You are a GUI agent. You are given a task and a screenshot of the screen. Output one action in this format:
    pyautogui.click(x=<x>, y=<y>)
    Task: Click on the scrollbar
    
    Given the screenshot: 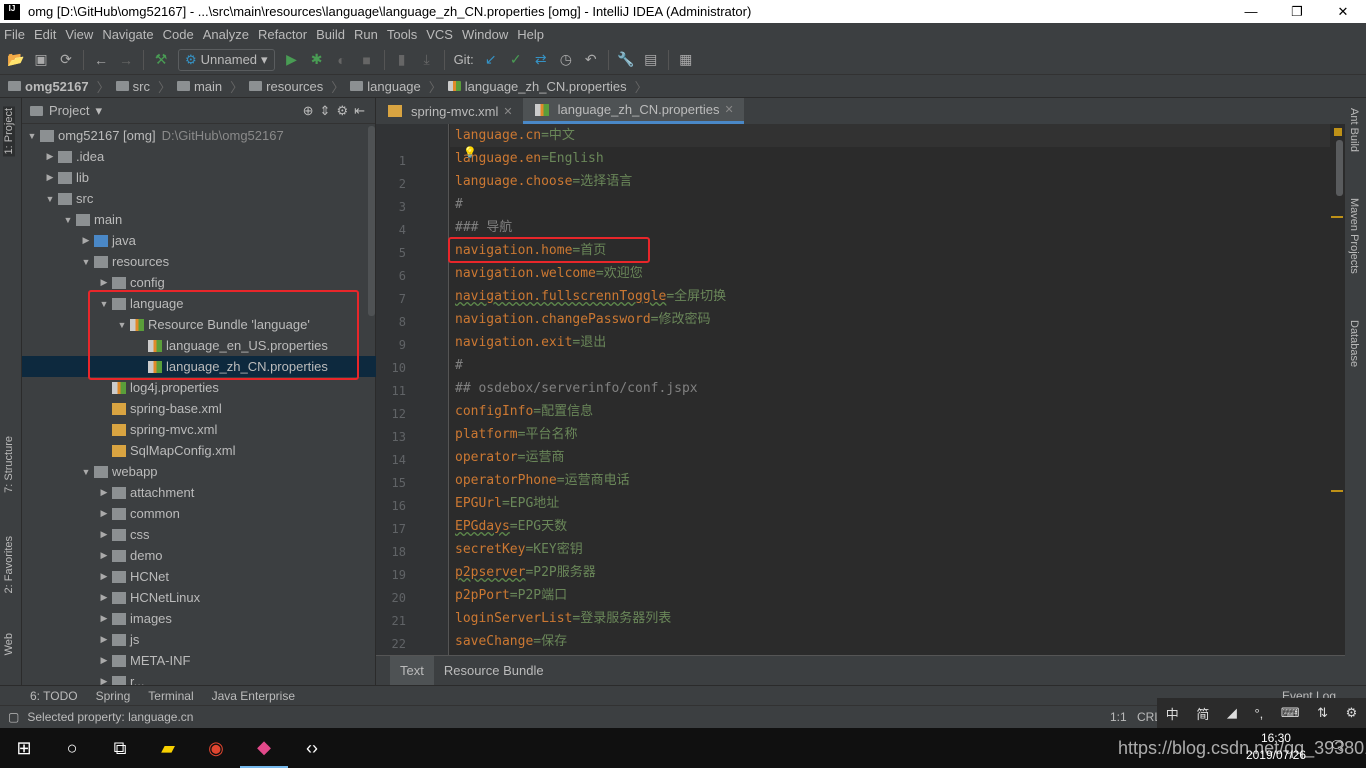 What is the action you would take?
    pyautogui.click(x=371, y=221)
    